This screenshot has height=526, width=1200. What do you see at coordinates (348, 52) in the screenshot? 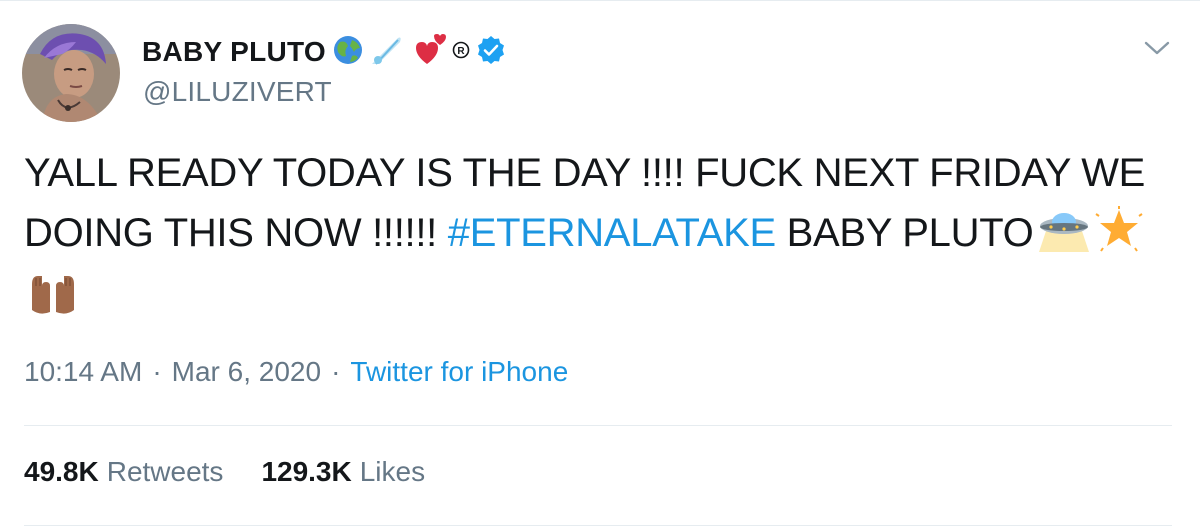
I see `globe-emoji-icon` at bounding box center [348, 52].